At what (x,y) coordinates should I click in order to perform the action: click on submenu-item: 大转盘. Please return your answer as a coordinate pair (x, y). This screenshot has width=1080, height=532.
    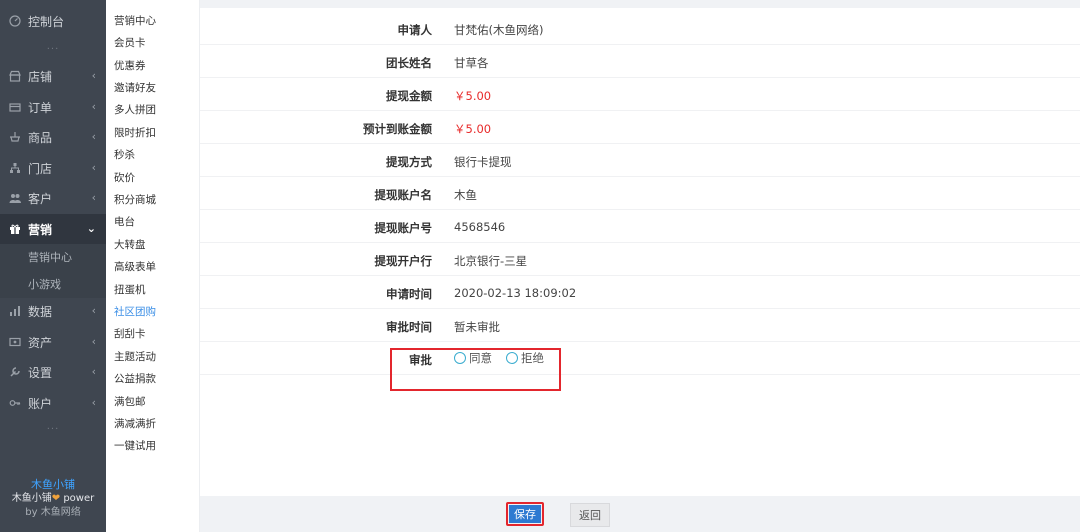
    Looking at the image, I should click on (130, 244).